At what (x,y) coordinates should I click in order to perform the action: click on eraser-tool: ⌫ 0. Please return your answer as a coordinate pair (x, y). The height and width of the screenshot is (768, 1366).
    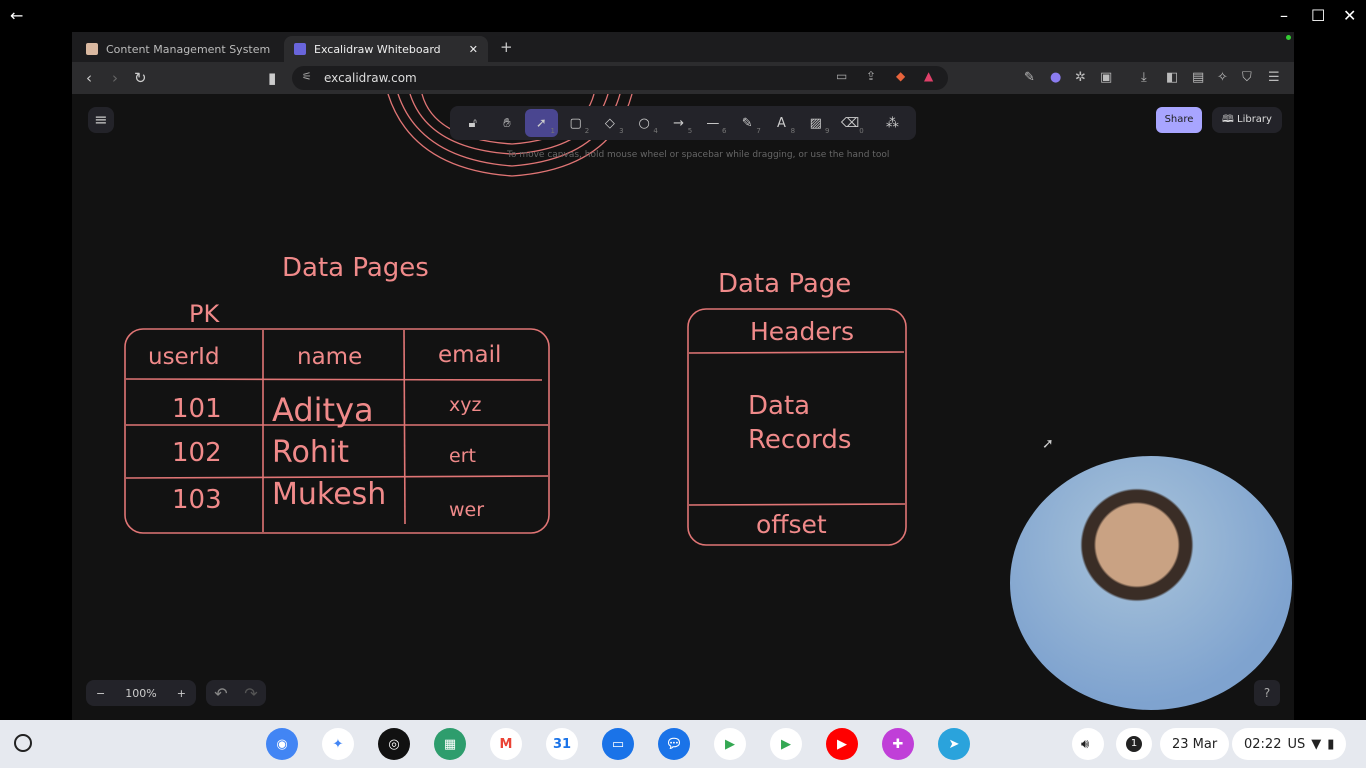
    Looking at the image, I should click on (849, 123).